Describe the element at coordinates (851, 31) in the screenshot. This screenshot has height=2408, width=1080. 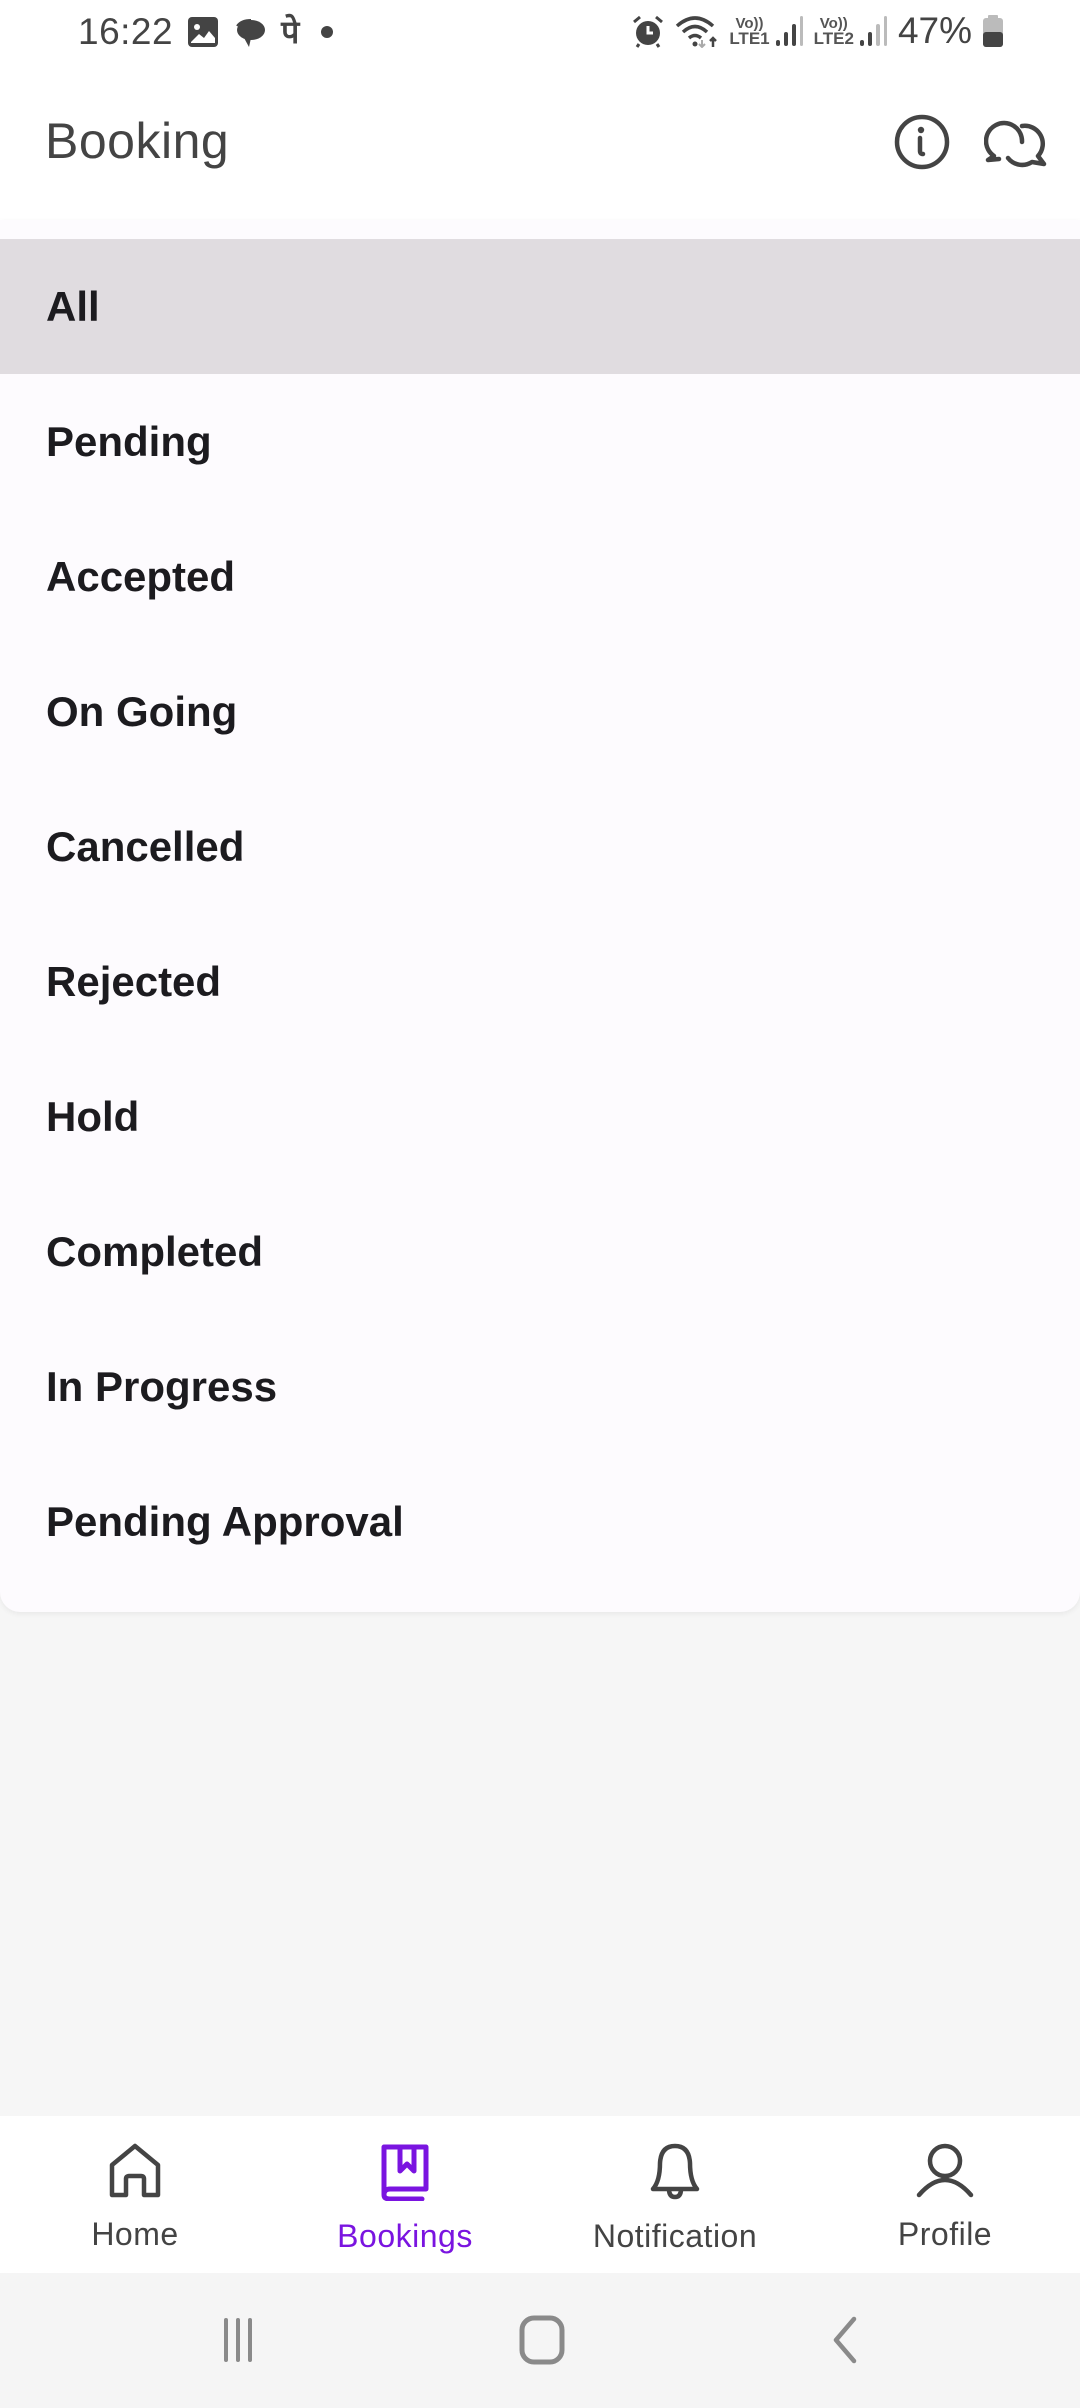
I see `signal-sim2-icon: Vo)) LTE2` at that location.